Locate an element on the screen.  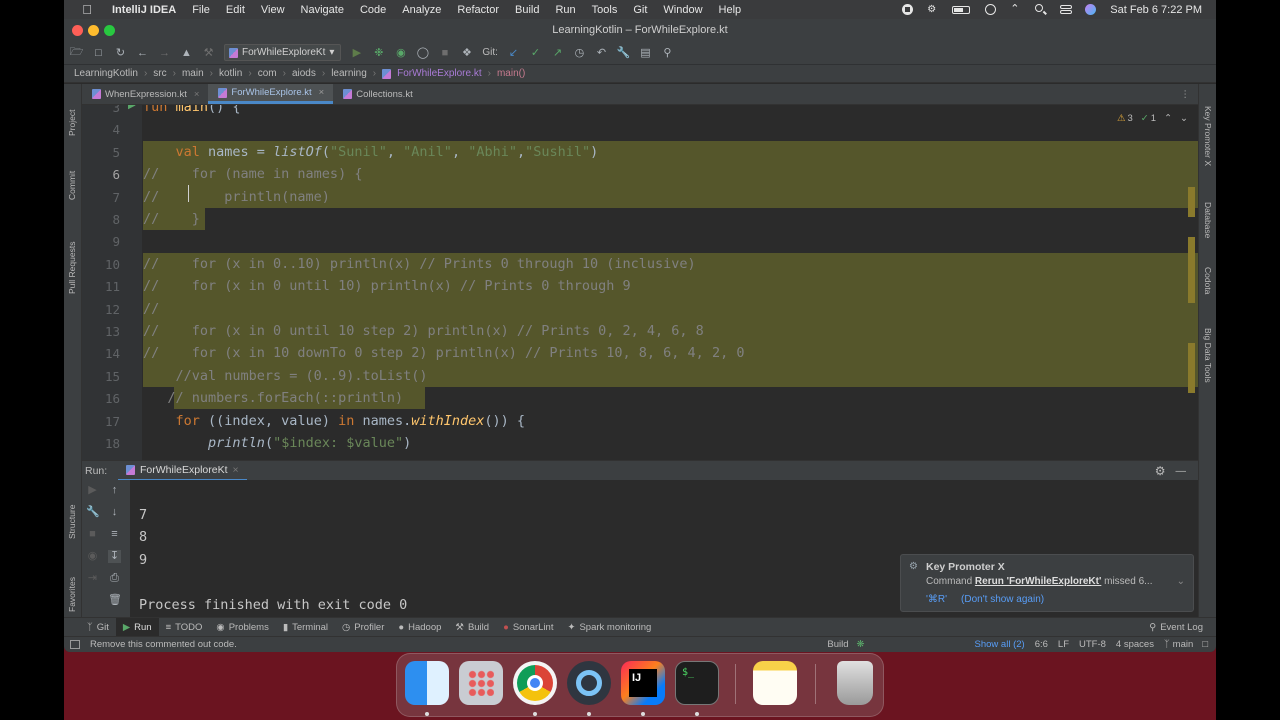
menu-view: View is located at coordinates (273, 10).